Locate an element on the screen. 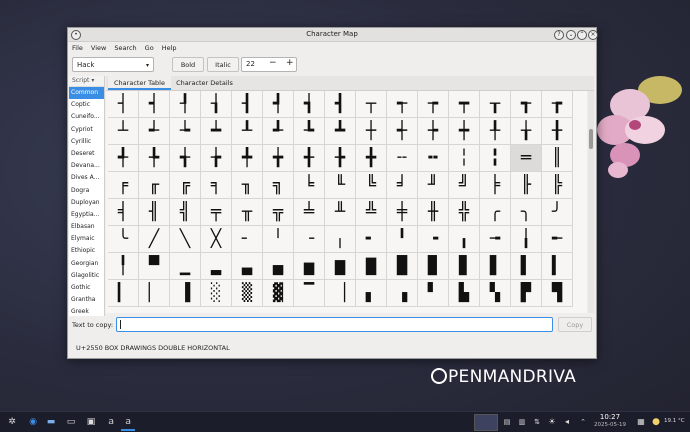 Image resolution: width=690 pixels, height=432 pixels. character-cell: ▏ is located at coordinates (154, 293).